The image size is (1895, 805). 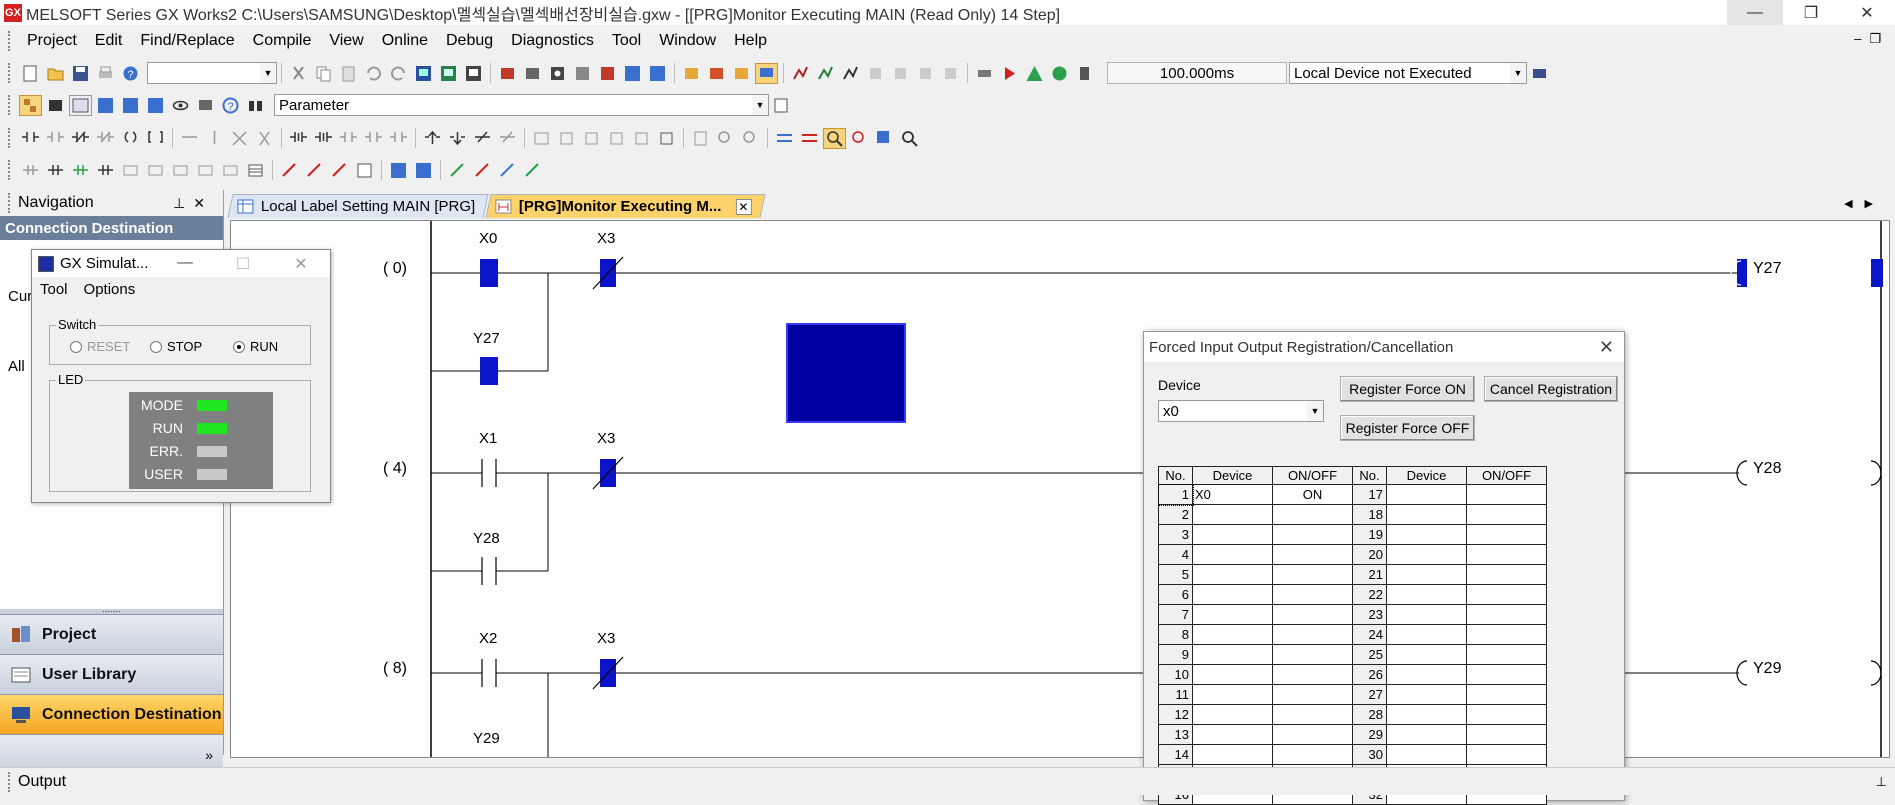 What do you see at coordinates (239, 138) in the screenshot?
I see `delete-line-icon` at bounding box center [239, 138].